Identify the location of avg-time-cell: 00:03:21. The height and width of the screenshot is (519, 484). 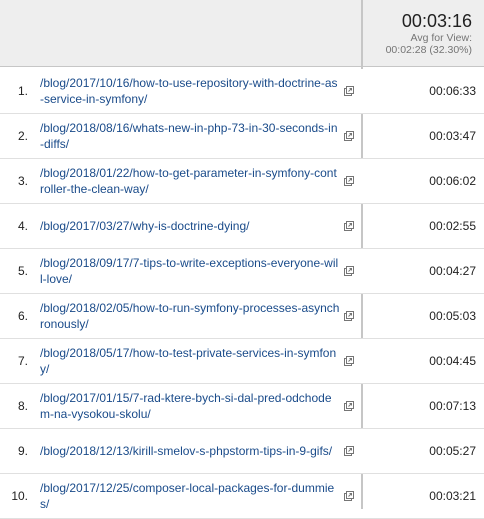
(452, 496).